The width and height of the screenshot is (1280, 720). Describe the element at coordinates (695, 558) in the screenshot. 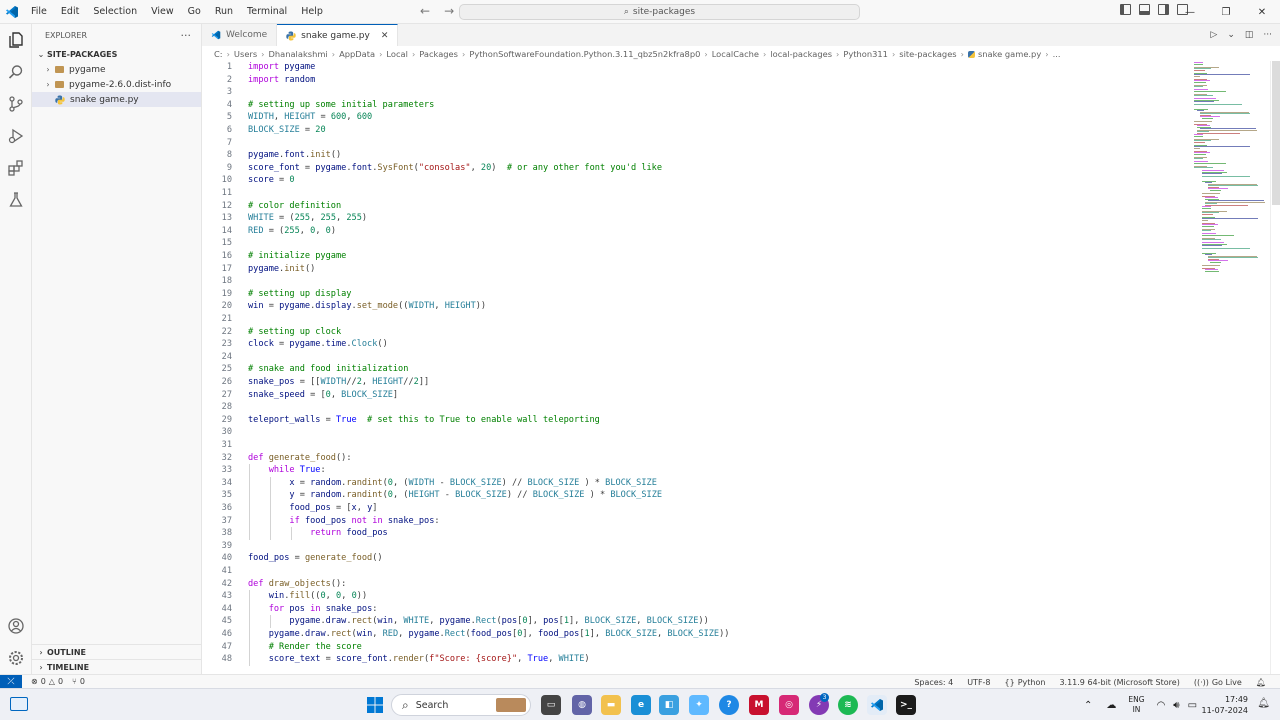

I see `code-line: 40 food_pos = generate_food()` at that location.